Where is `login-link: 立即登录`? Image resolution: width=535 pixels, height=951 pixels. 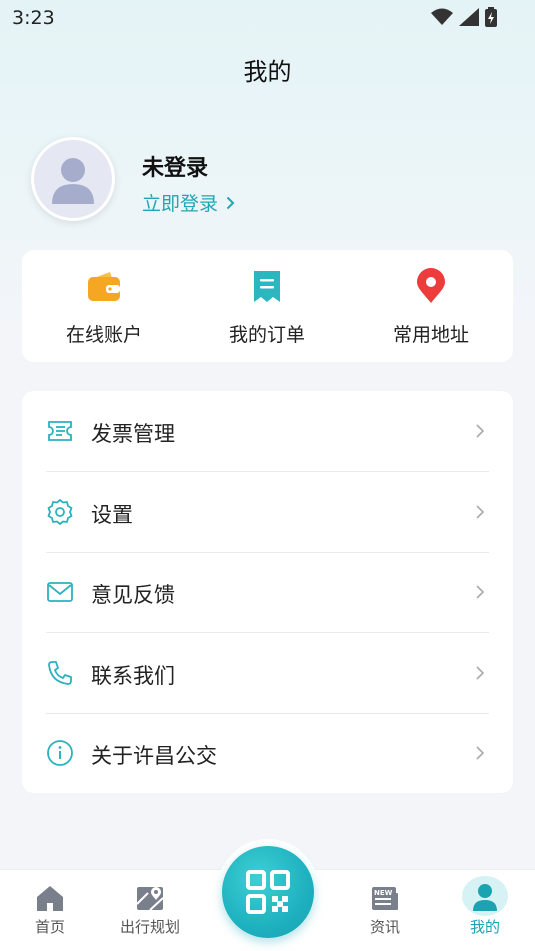 login-link: 立即登录 is located at coordinates (188, 202).